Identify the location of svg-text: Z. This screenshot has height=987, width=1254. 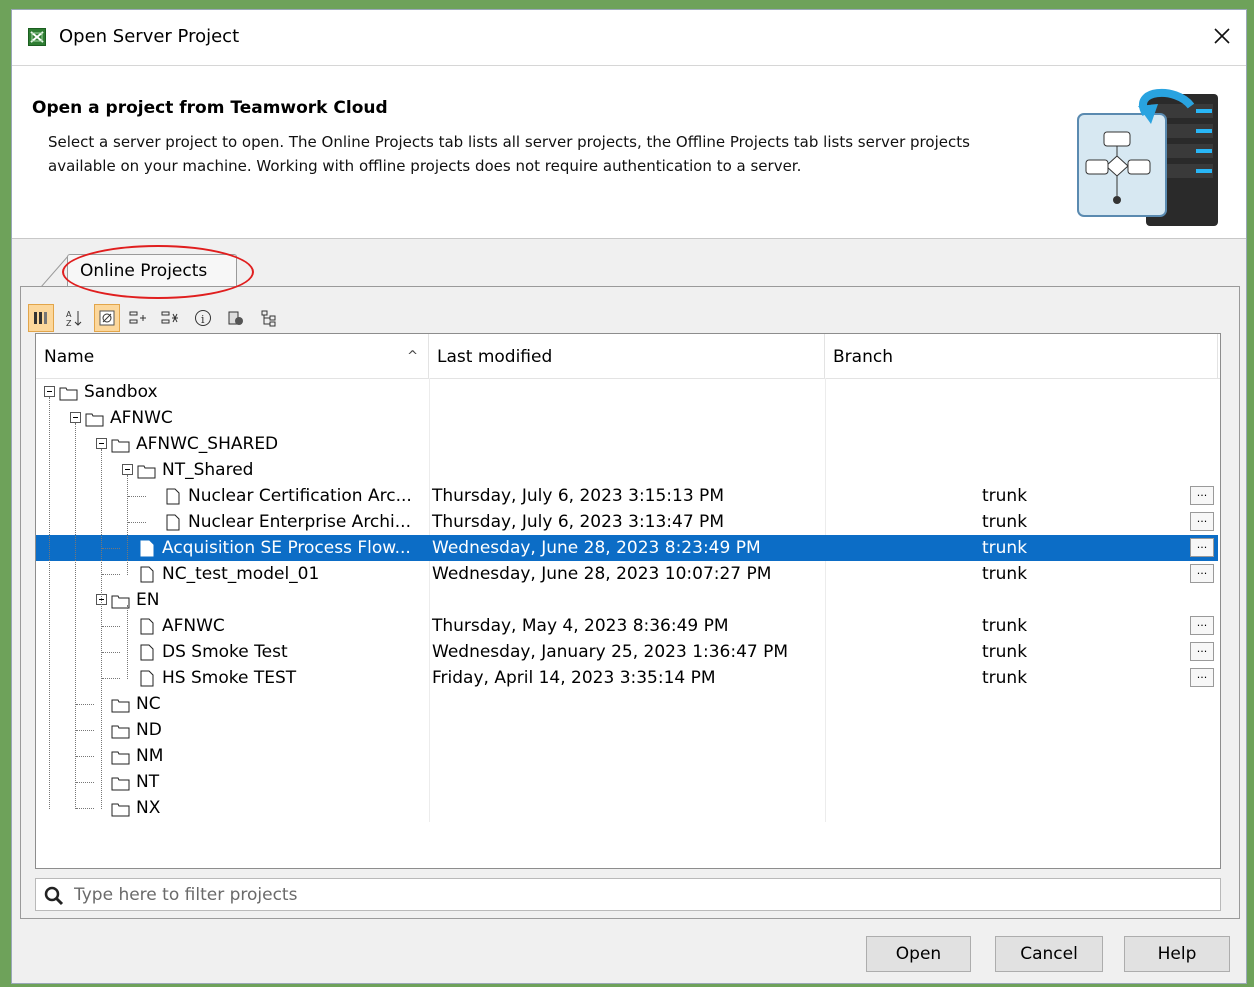
(69, 323).